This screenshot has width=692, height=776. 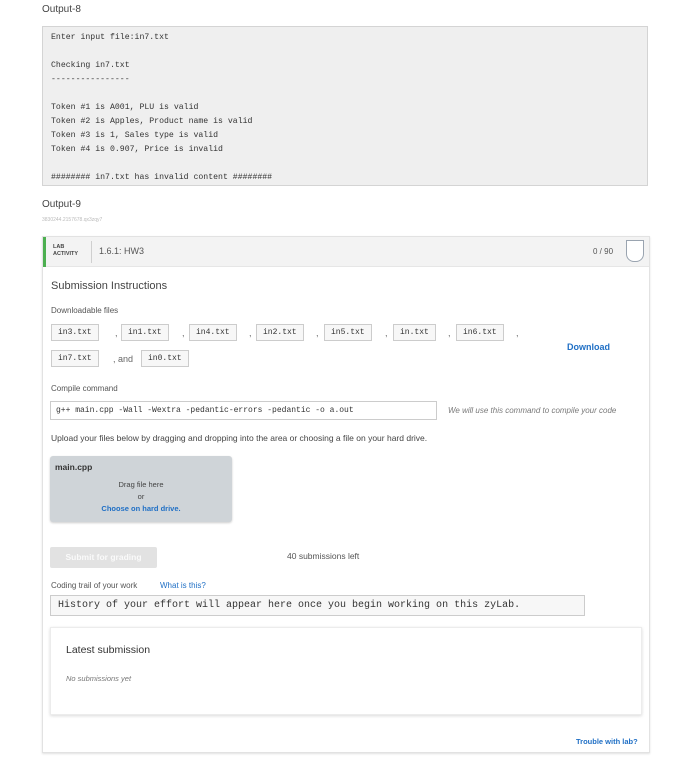 I want to click on header-divider, so click(x=91, y=252).